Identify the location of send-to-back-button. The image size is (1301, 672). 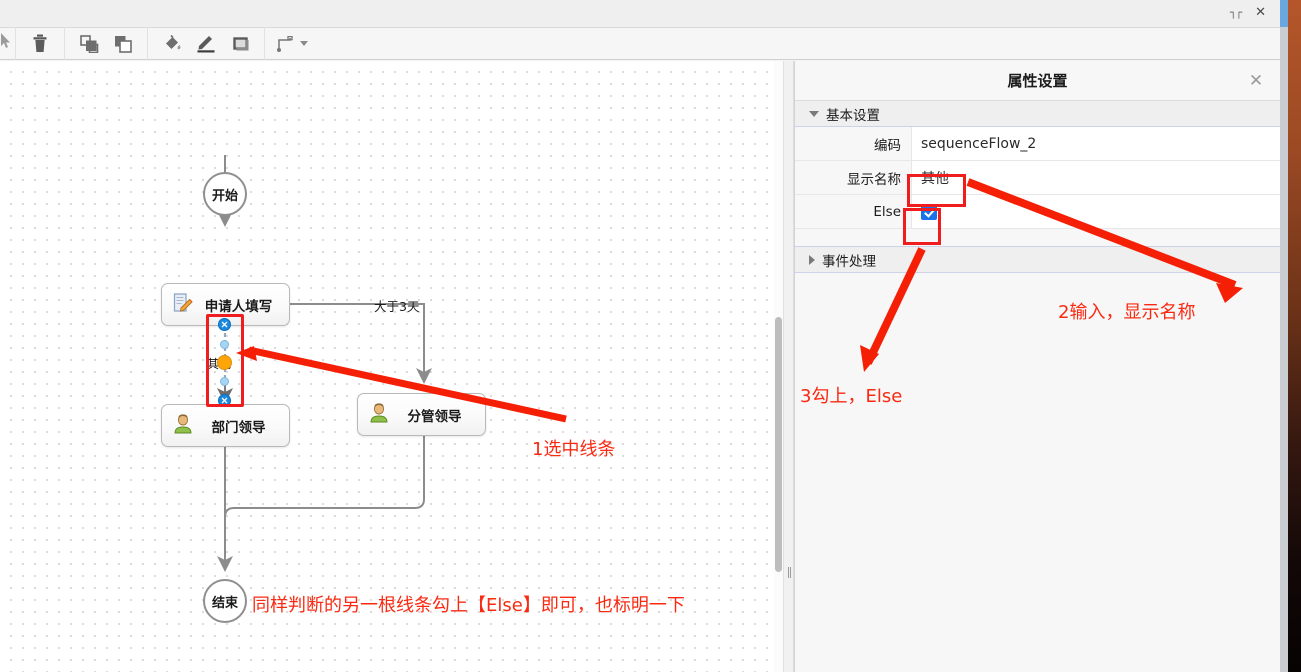
(123, 44).